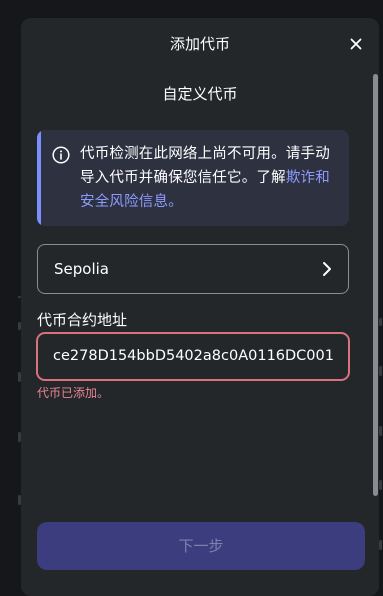 Image resolution: width=383 pixels, height=596 pixels. I want to click on close-button, so click(356, 44).